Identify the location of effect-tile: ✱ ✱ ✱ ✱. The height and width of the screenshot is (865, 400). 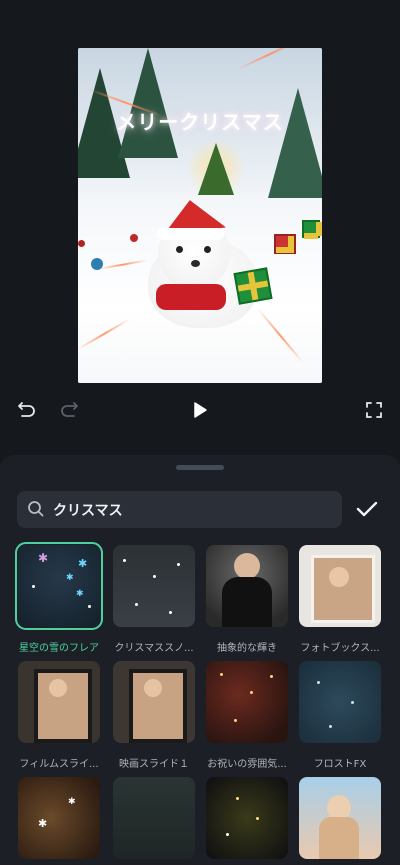
(59, 586).